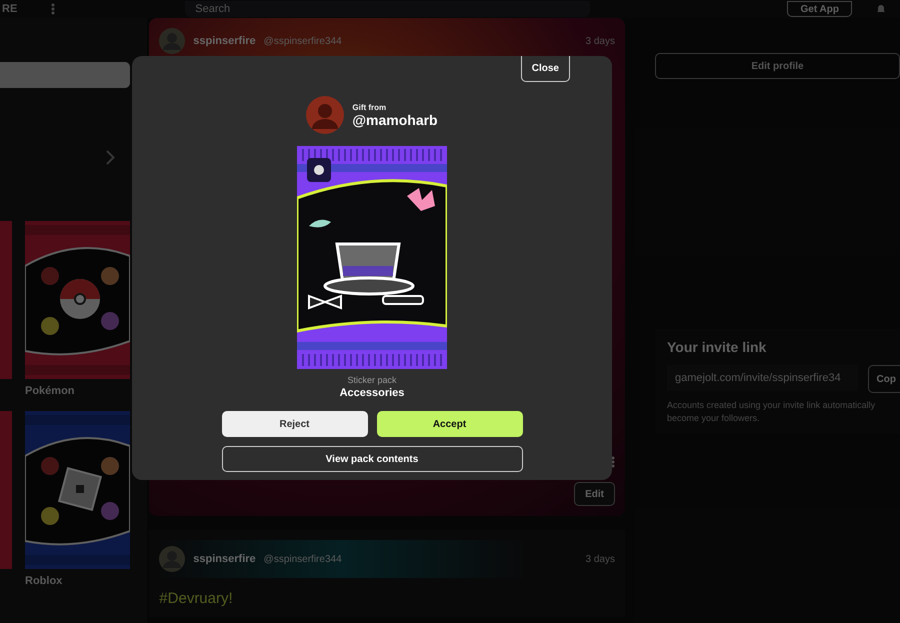 Image resolution: width=900 pixels, height=623 pixels. What do you see at coordinates (370, 107) in the screenshot?
I see `gift-from-label: Gift from` at bounding box center [370, 107].